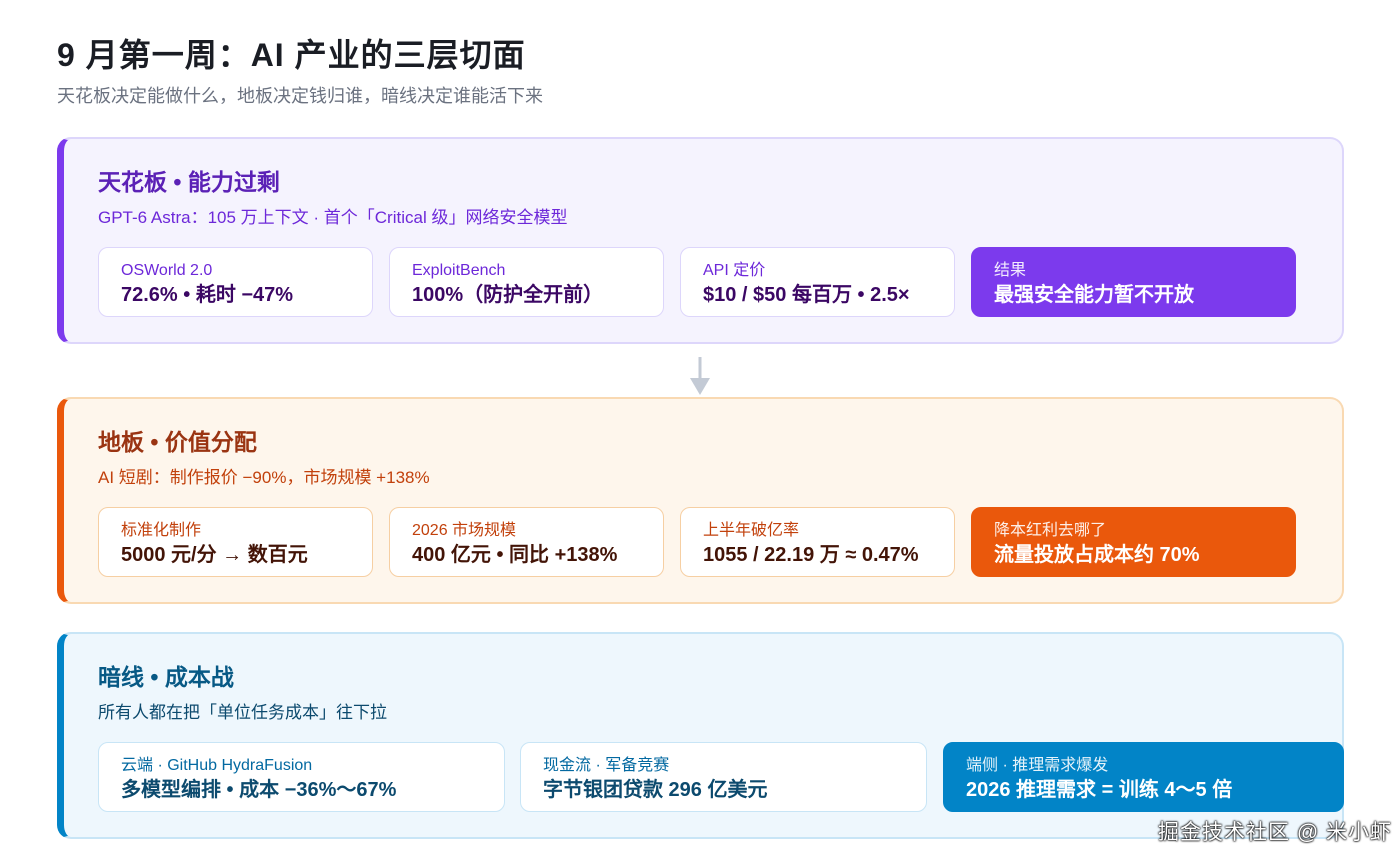  What do you see at coordinates (1275, 832) in the screenshot?
I see `watermark: 掘金技术社区 @ 米小虾` at bounding box center [1275, 832].